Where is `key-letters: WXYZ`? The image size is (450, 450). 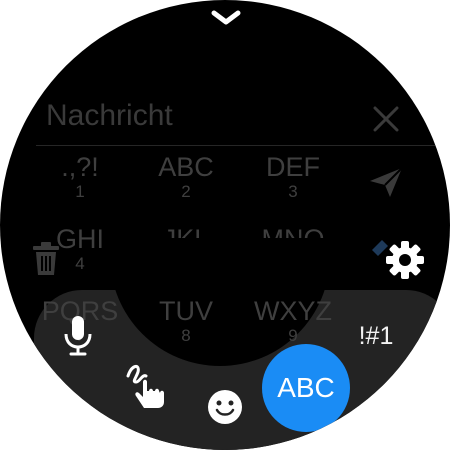 key-letters: WXYZ is located at coordinates (293, 311).